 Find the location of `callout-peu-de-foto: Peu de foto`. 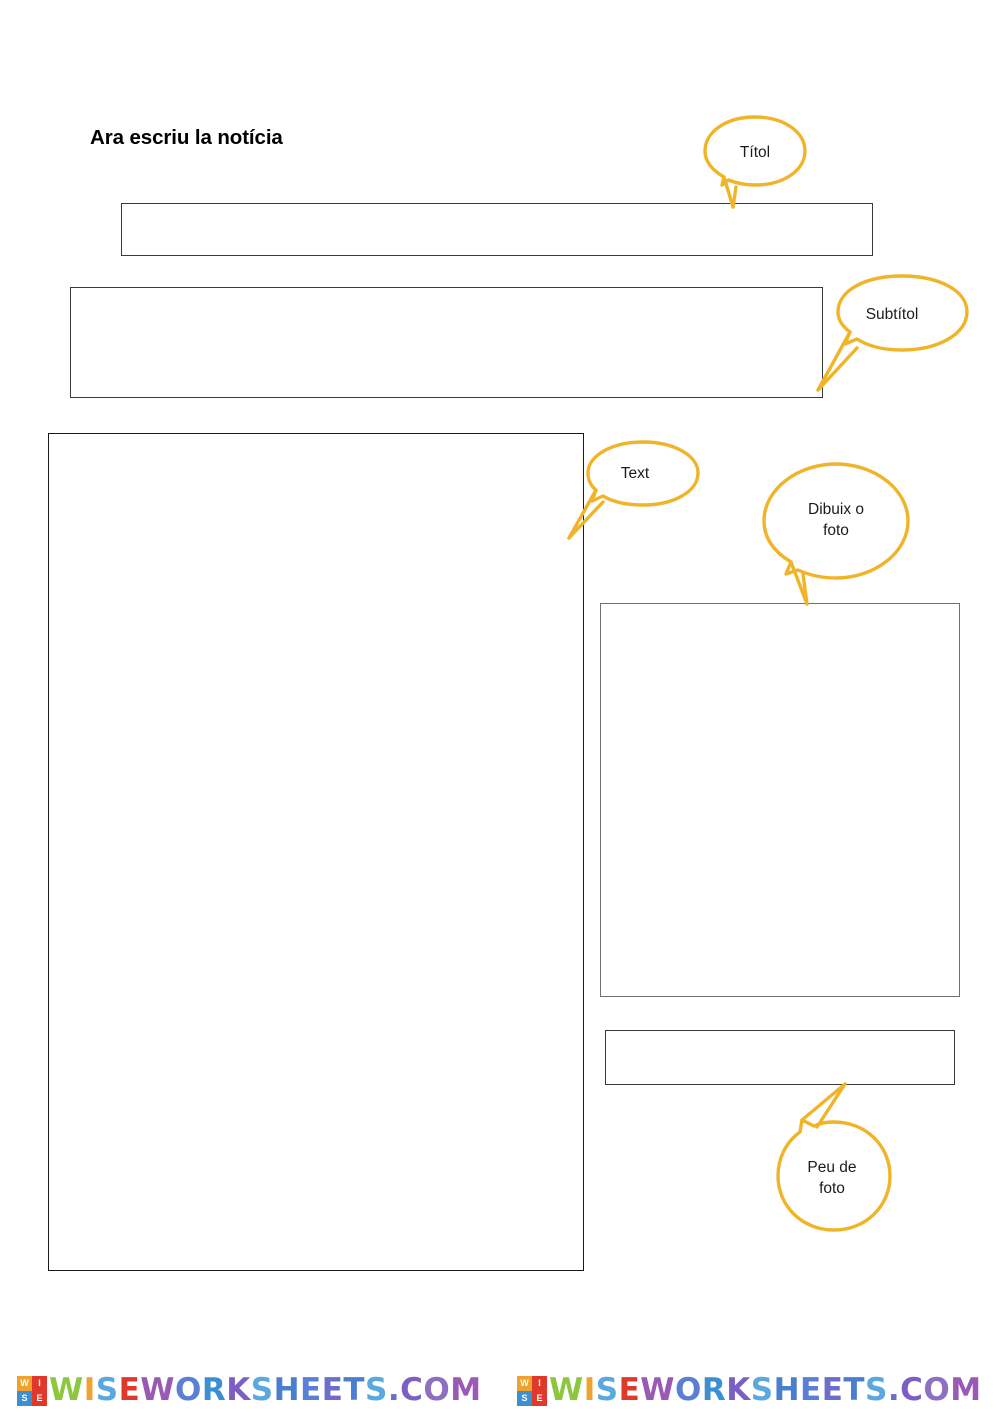

callout-peu-de-foto: Peu de foto is located at coordinates (832, 1158).